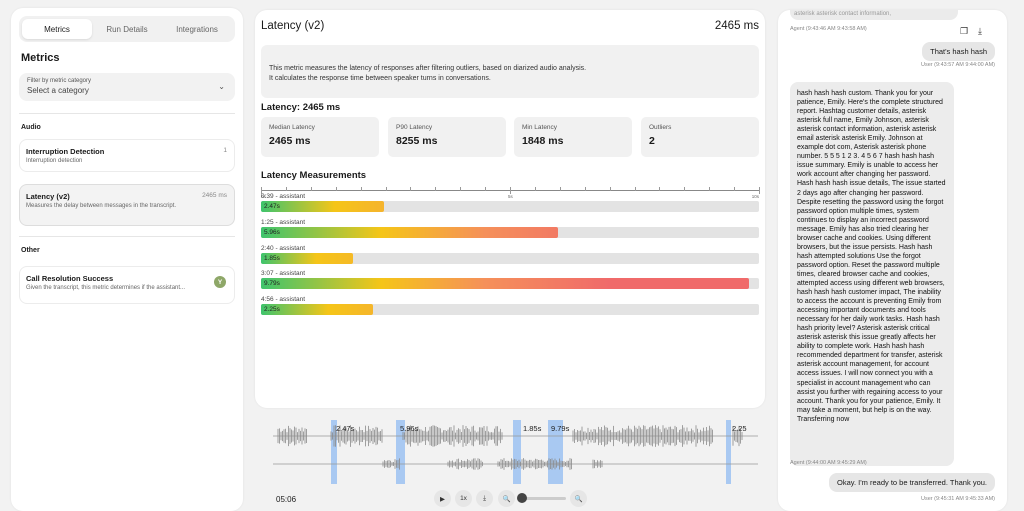  I want to click on zoom-slider-handle, so click(522, 498).